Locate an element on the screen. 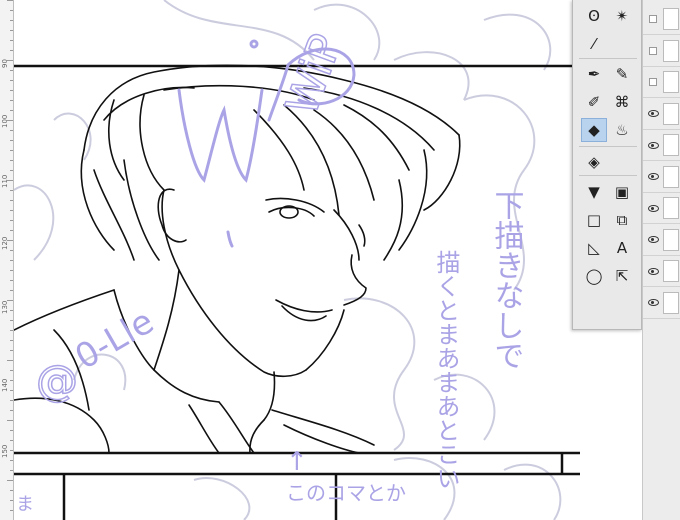  fill-icon: ▼ is located at coordinates (594, 192).